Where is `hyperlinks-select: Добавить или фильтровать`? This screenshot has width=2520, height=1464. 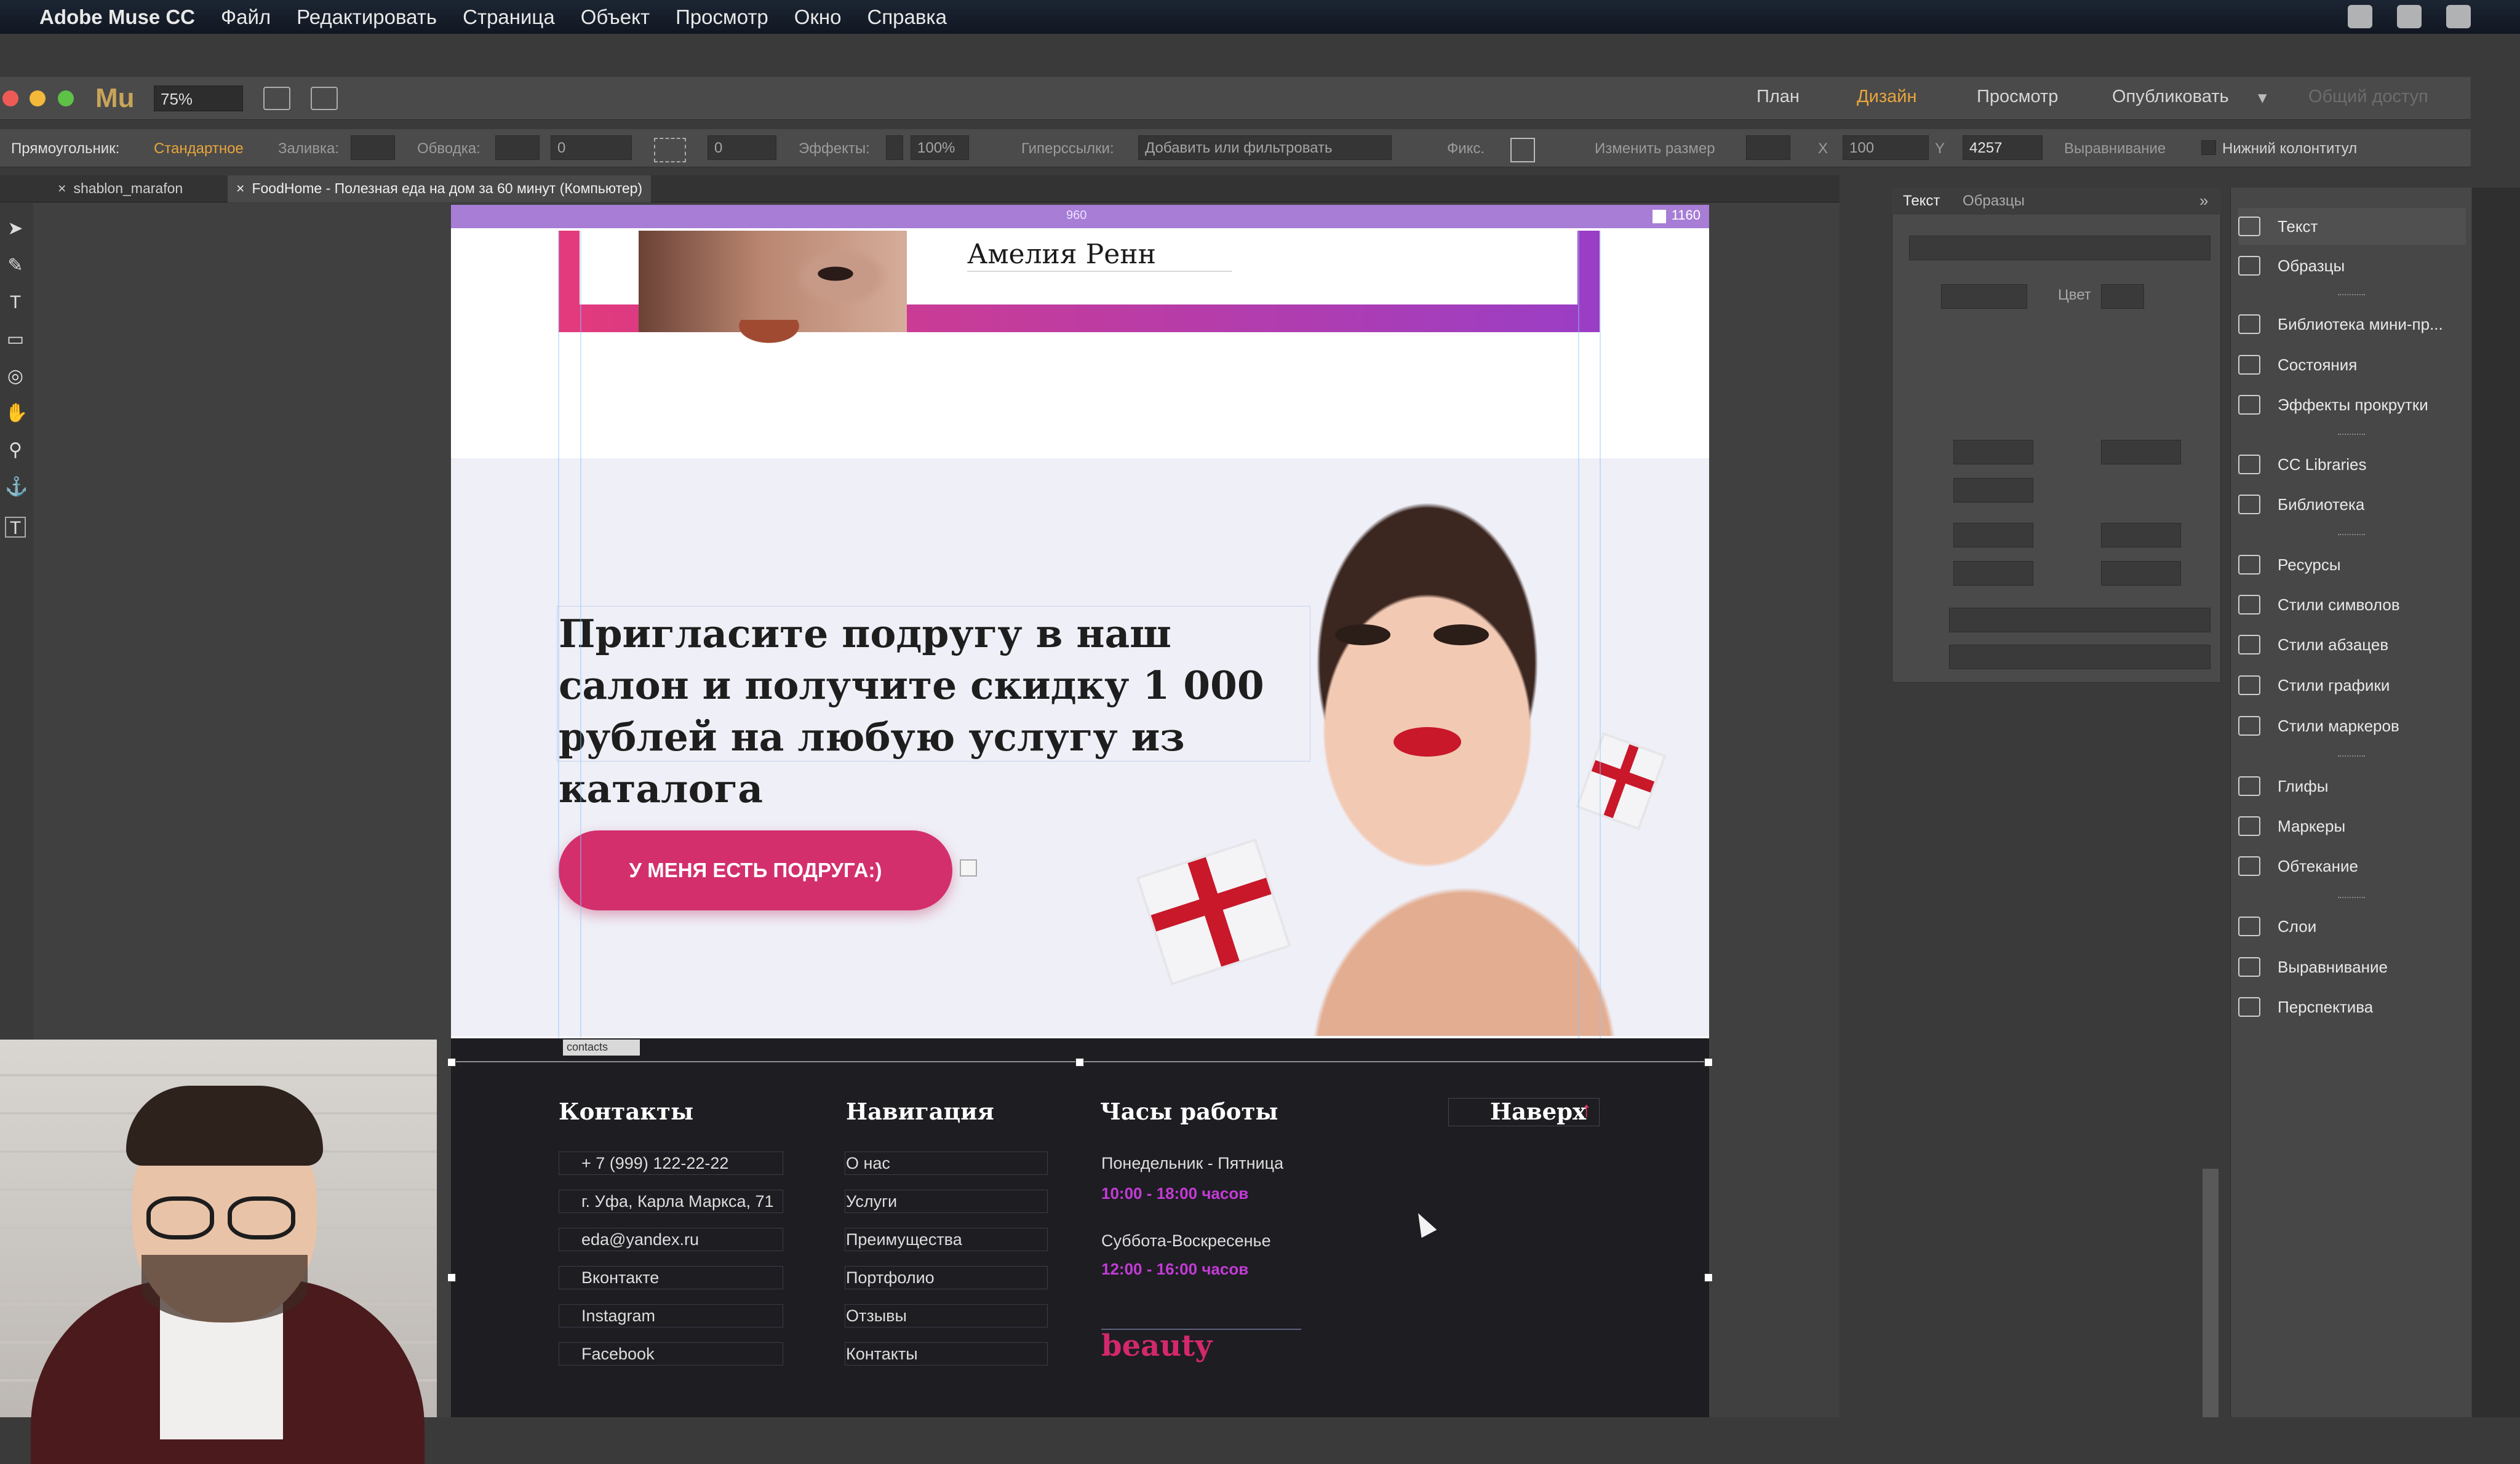
hyperlinks-select: Добавить или фильтровать is located at coordinates (1265, 147).